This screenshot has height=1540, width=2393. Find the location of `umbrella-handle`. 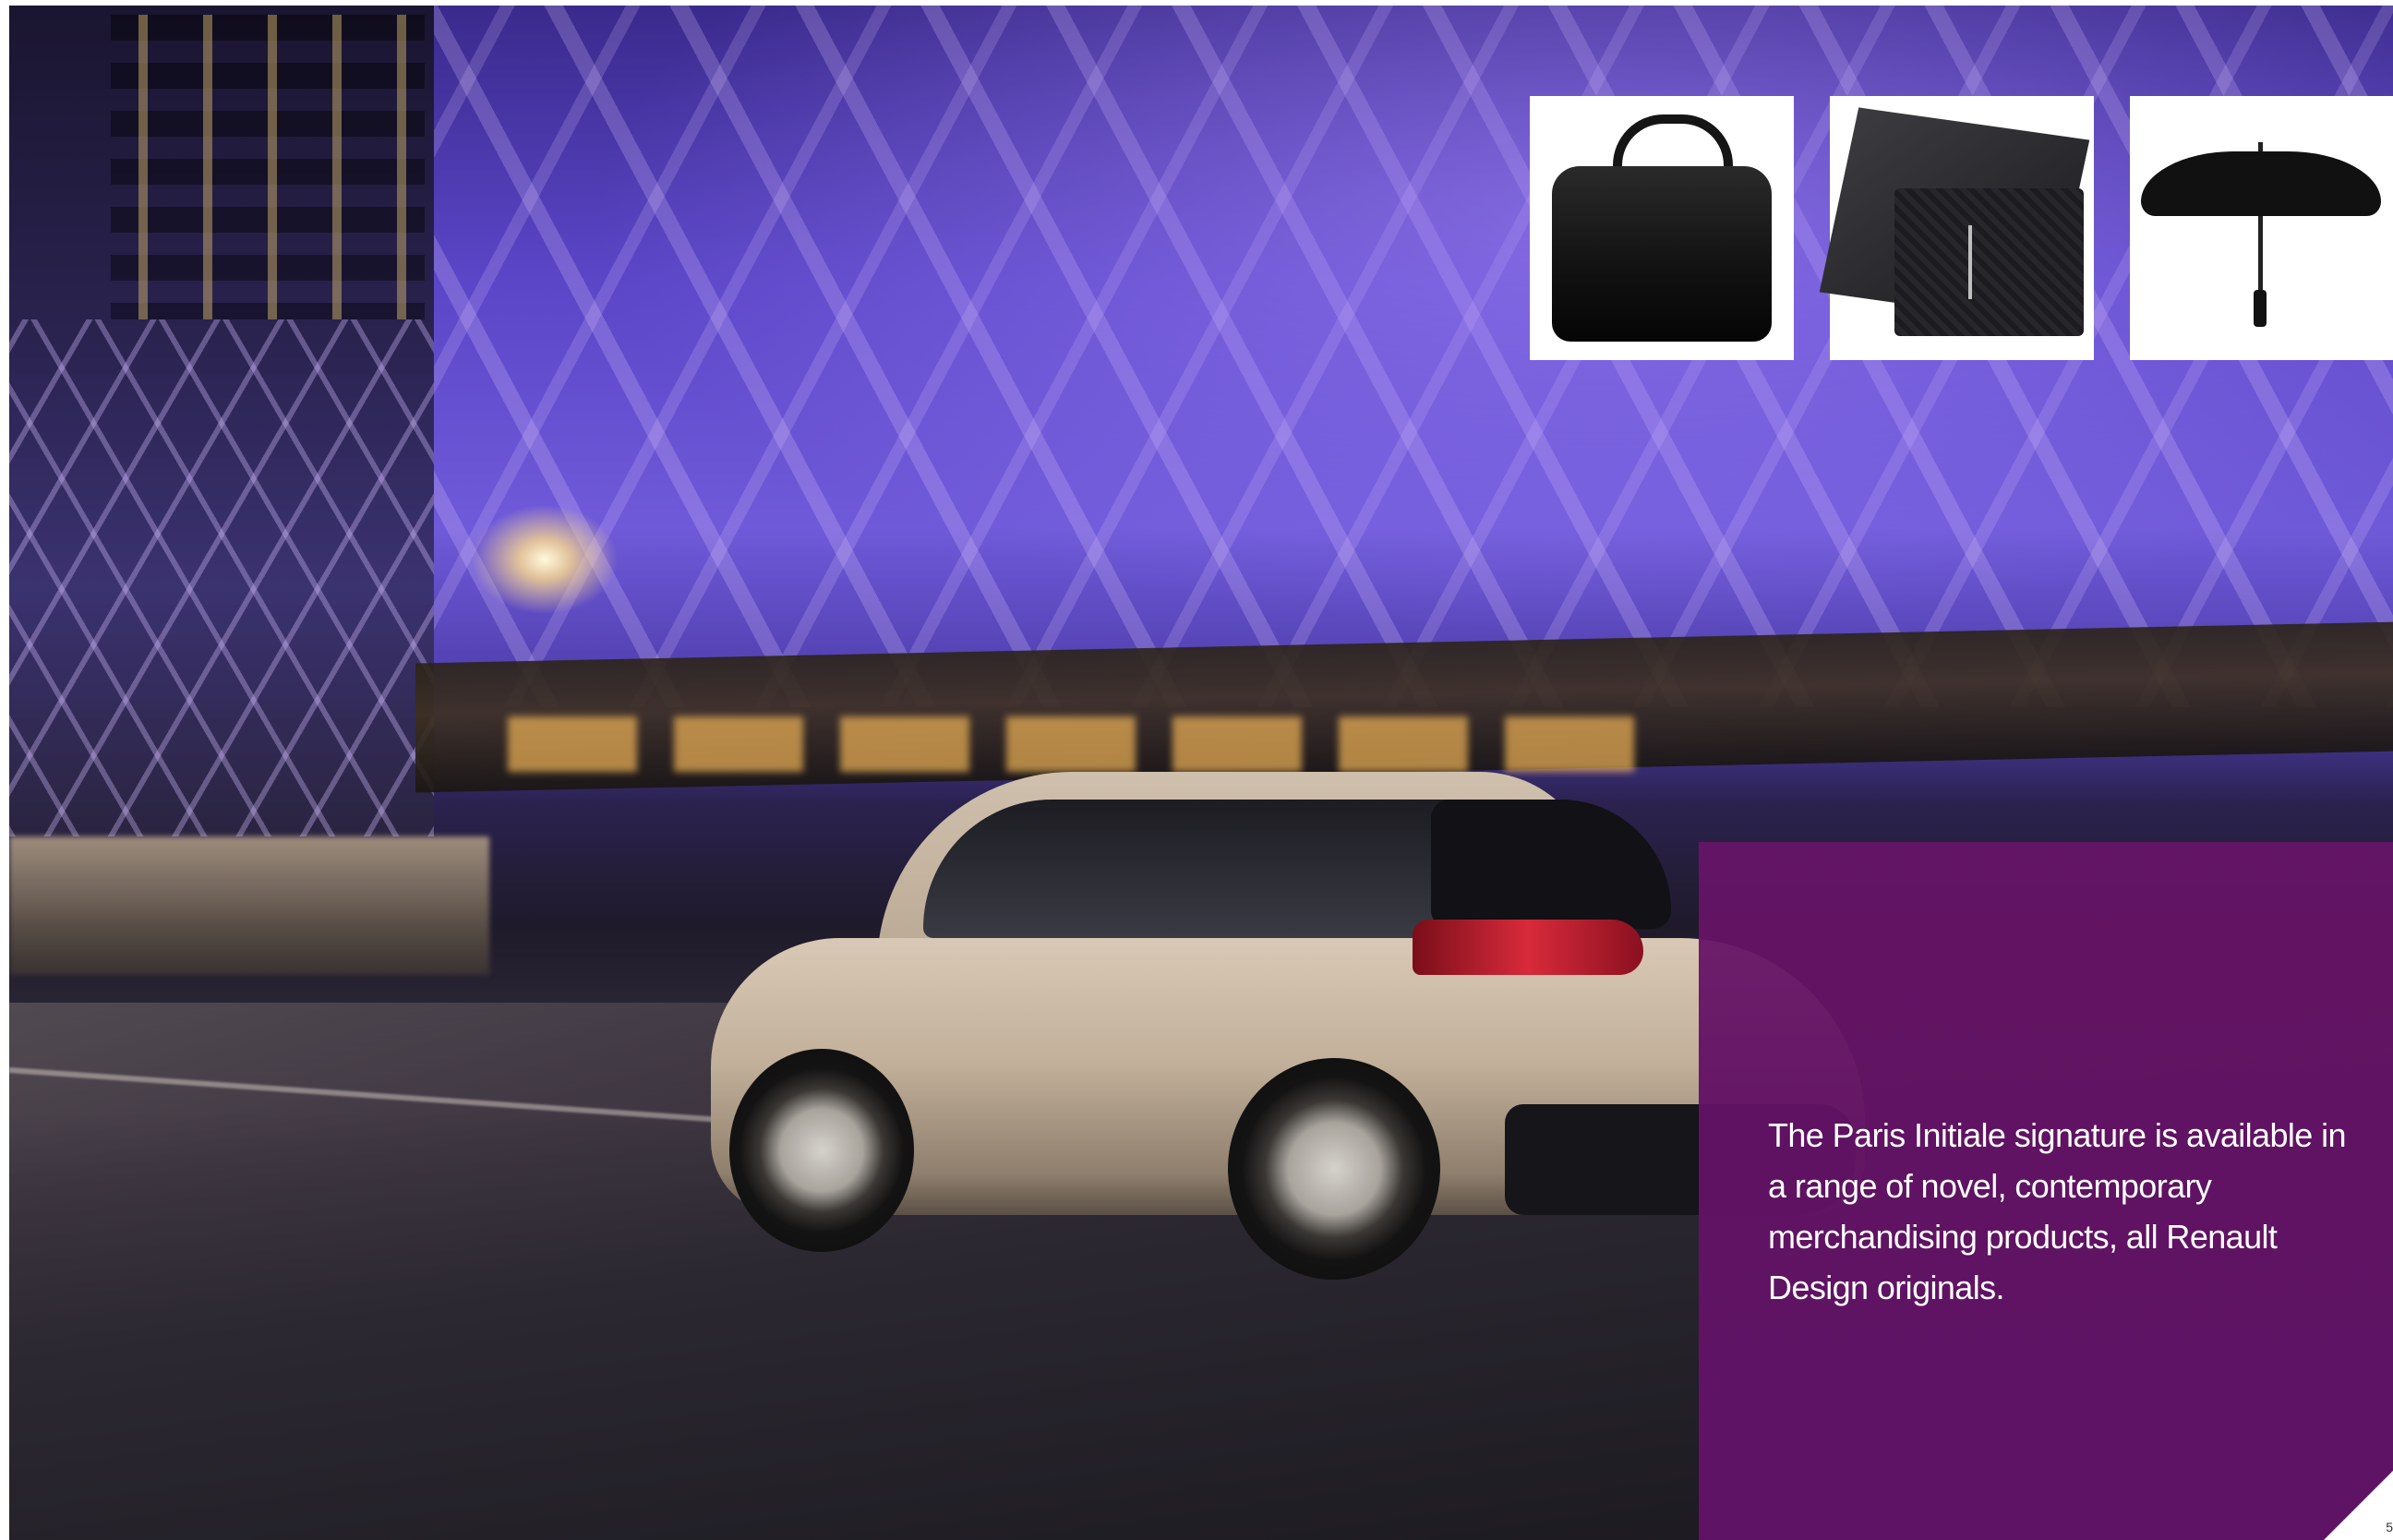

umbrella-handle is located at coordinates (2260, 308).